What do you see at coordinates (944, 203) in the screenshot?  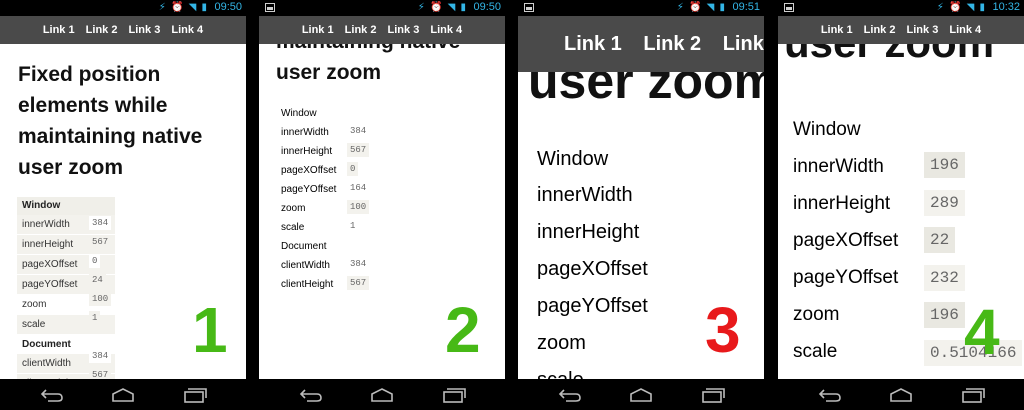 I see `value-innerHeight: 289` at bounding box center [944, 203].